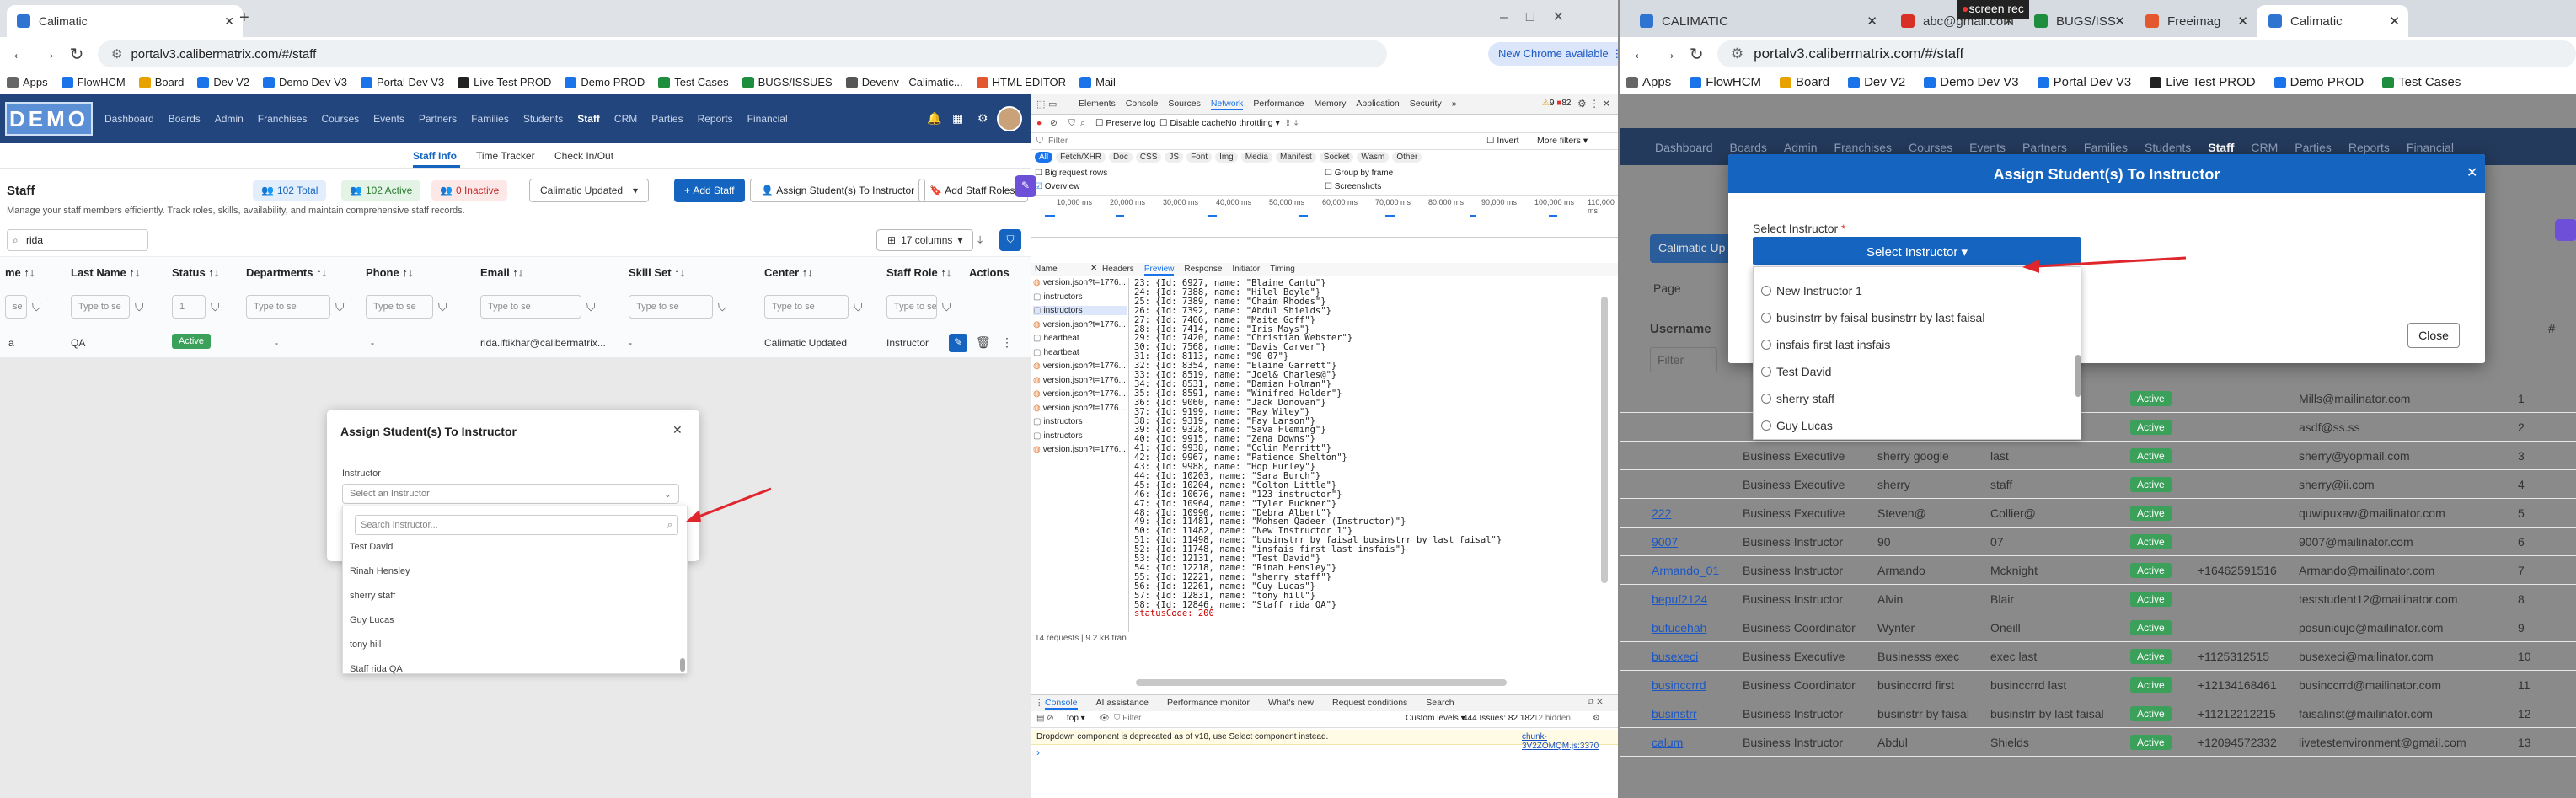  I want to click on username-link: calum, so click(1667, 743).